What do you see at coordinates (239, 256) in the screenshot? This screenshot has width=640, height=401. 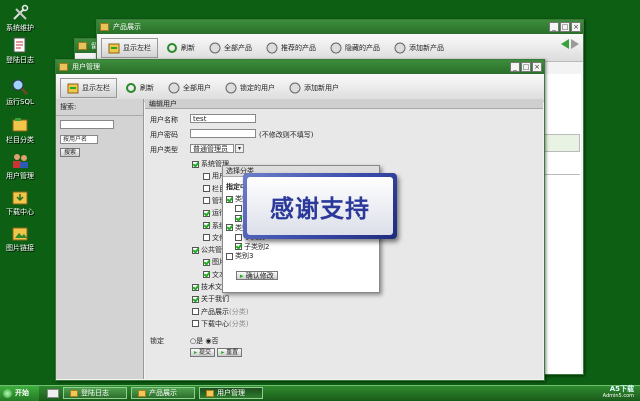 I see `popup-category-item: 类别3` at bounding box center [239, 256].